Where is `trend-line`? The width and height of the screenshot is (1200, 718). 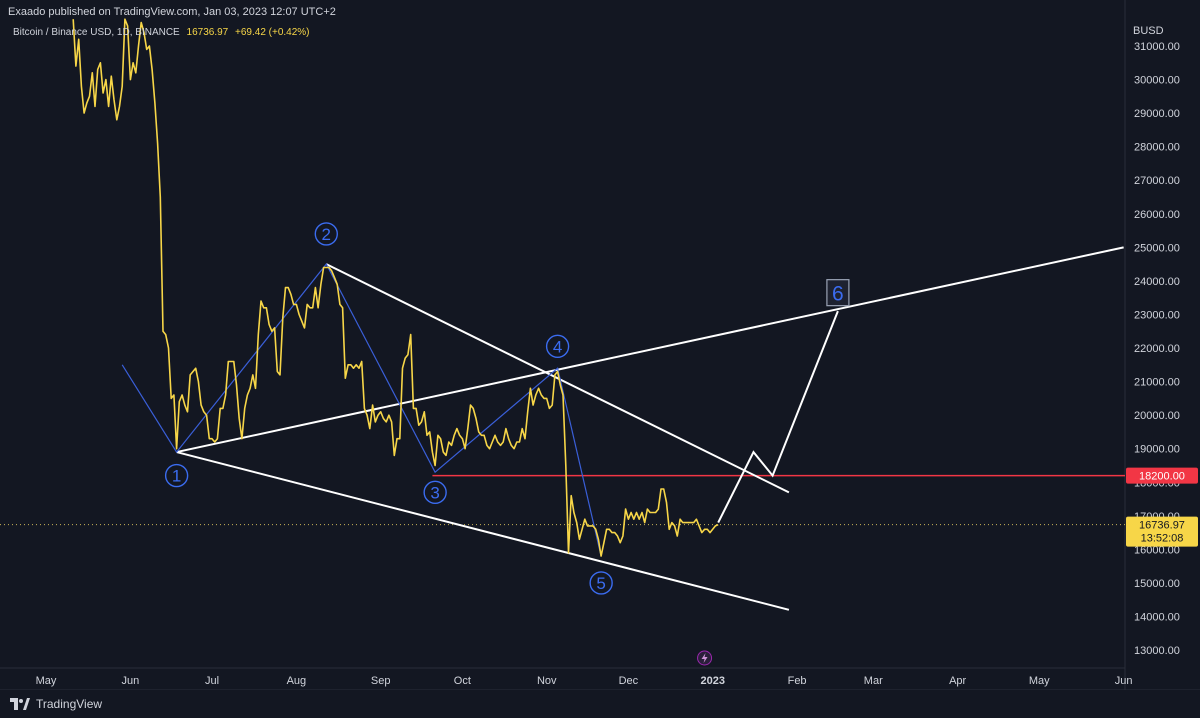
trend-line is located at coordinates (557, 378).